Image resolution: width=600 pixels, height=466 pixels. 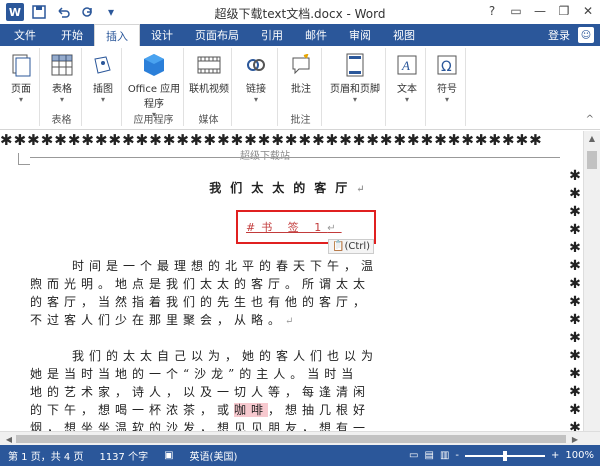 What do you see at coordinates (200, 410) in the screenshot?
I see `para2-line4: 的下午，想喝一杯浓茶，或咖啡，想抽几根好` at bounding box center [200, 410].